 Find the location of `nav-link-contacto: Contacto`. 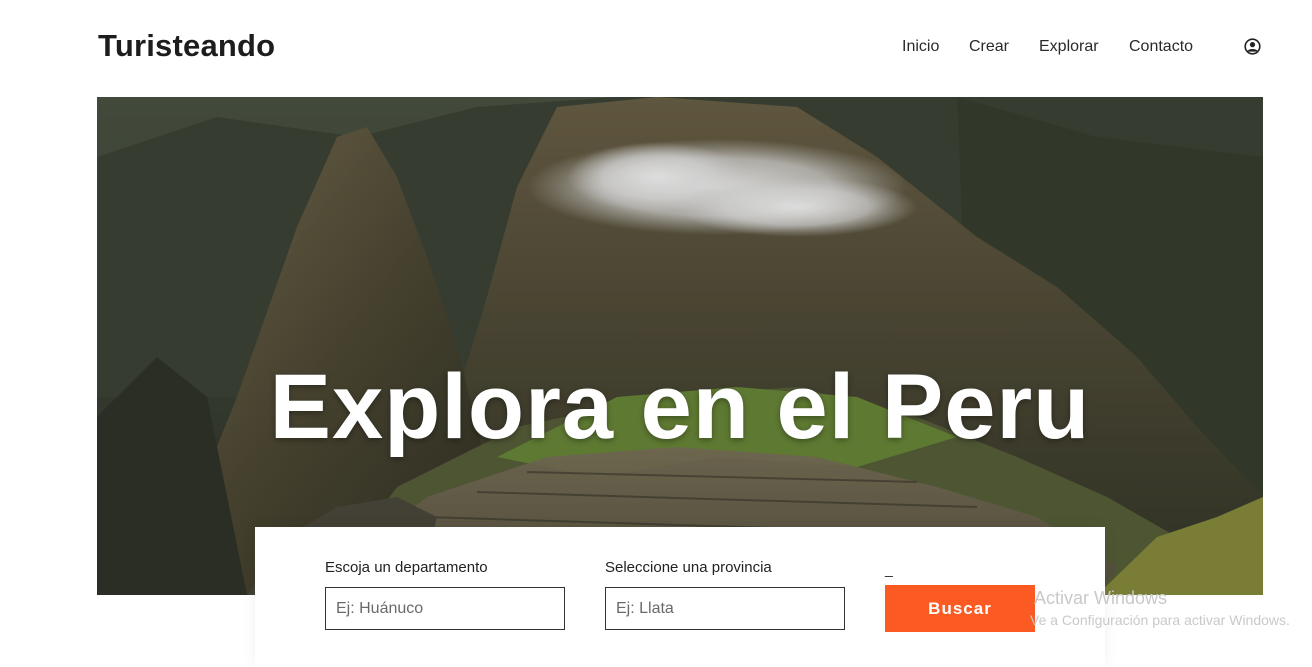

nav-link-contacto: Contacto is located at coordinates (1161, 47).